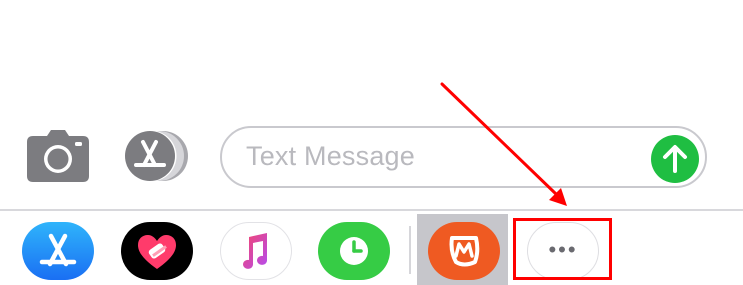  I want to click on send-button, so click(675, 159).